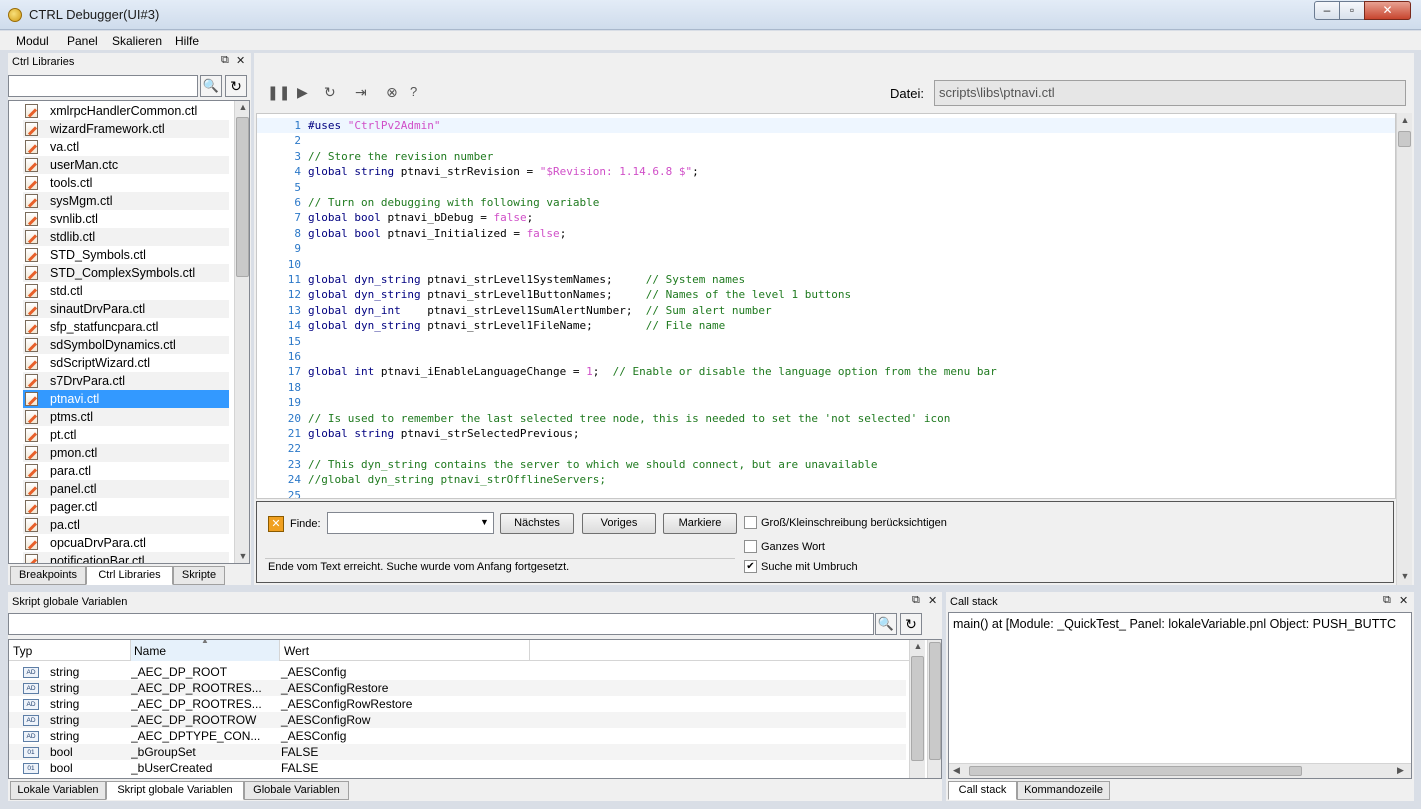 Image resolution: width=1421 pixels, height=809 pixels. What do you see at coordinates (242, 107) in the screenshot?
I see `scroll-up-icon: ▲` at bounding box center [242, 107].